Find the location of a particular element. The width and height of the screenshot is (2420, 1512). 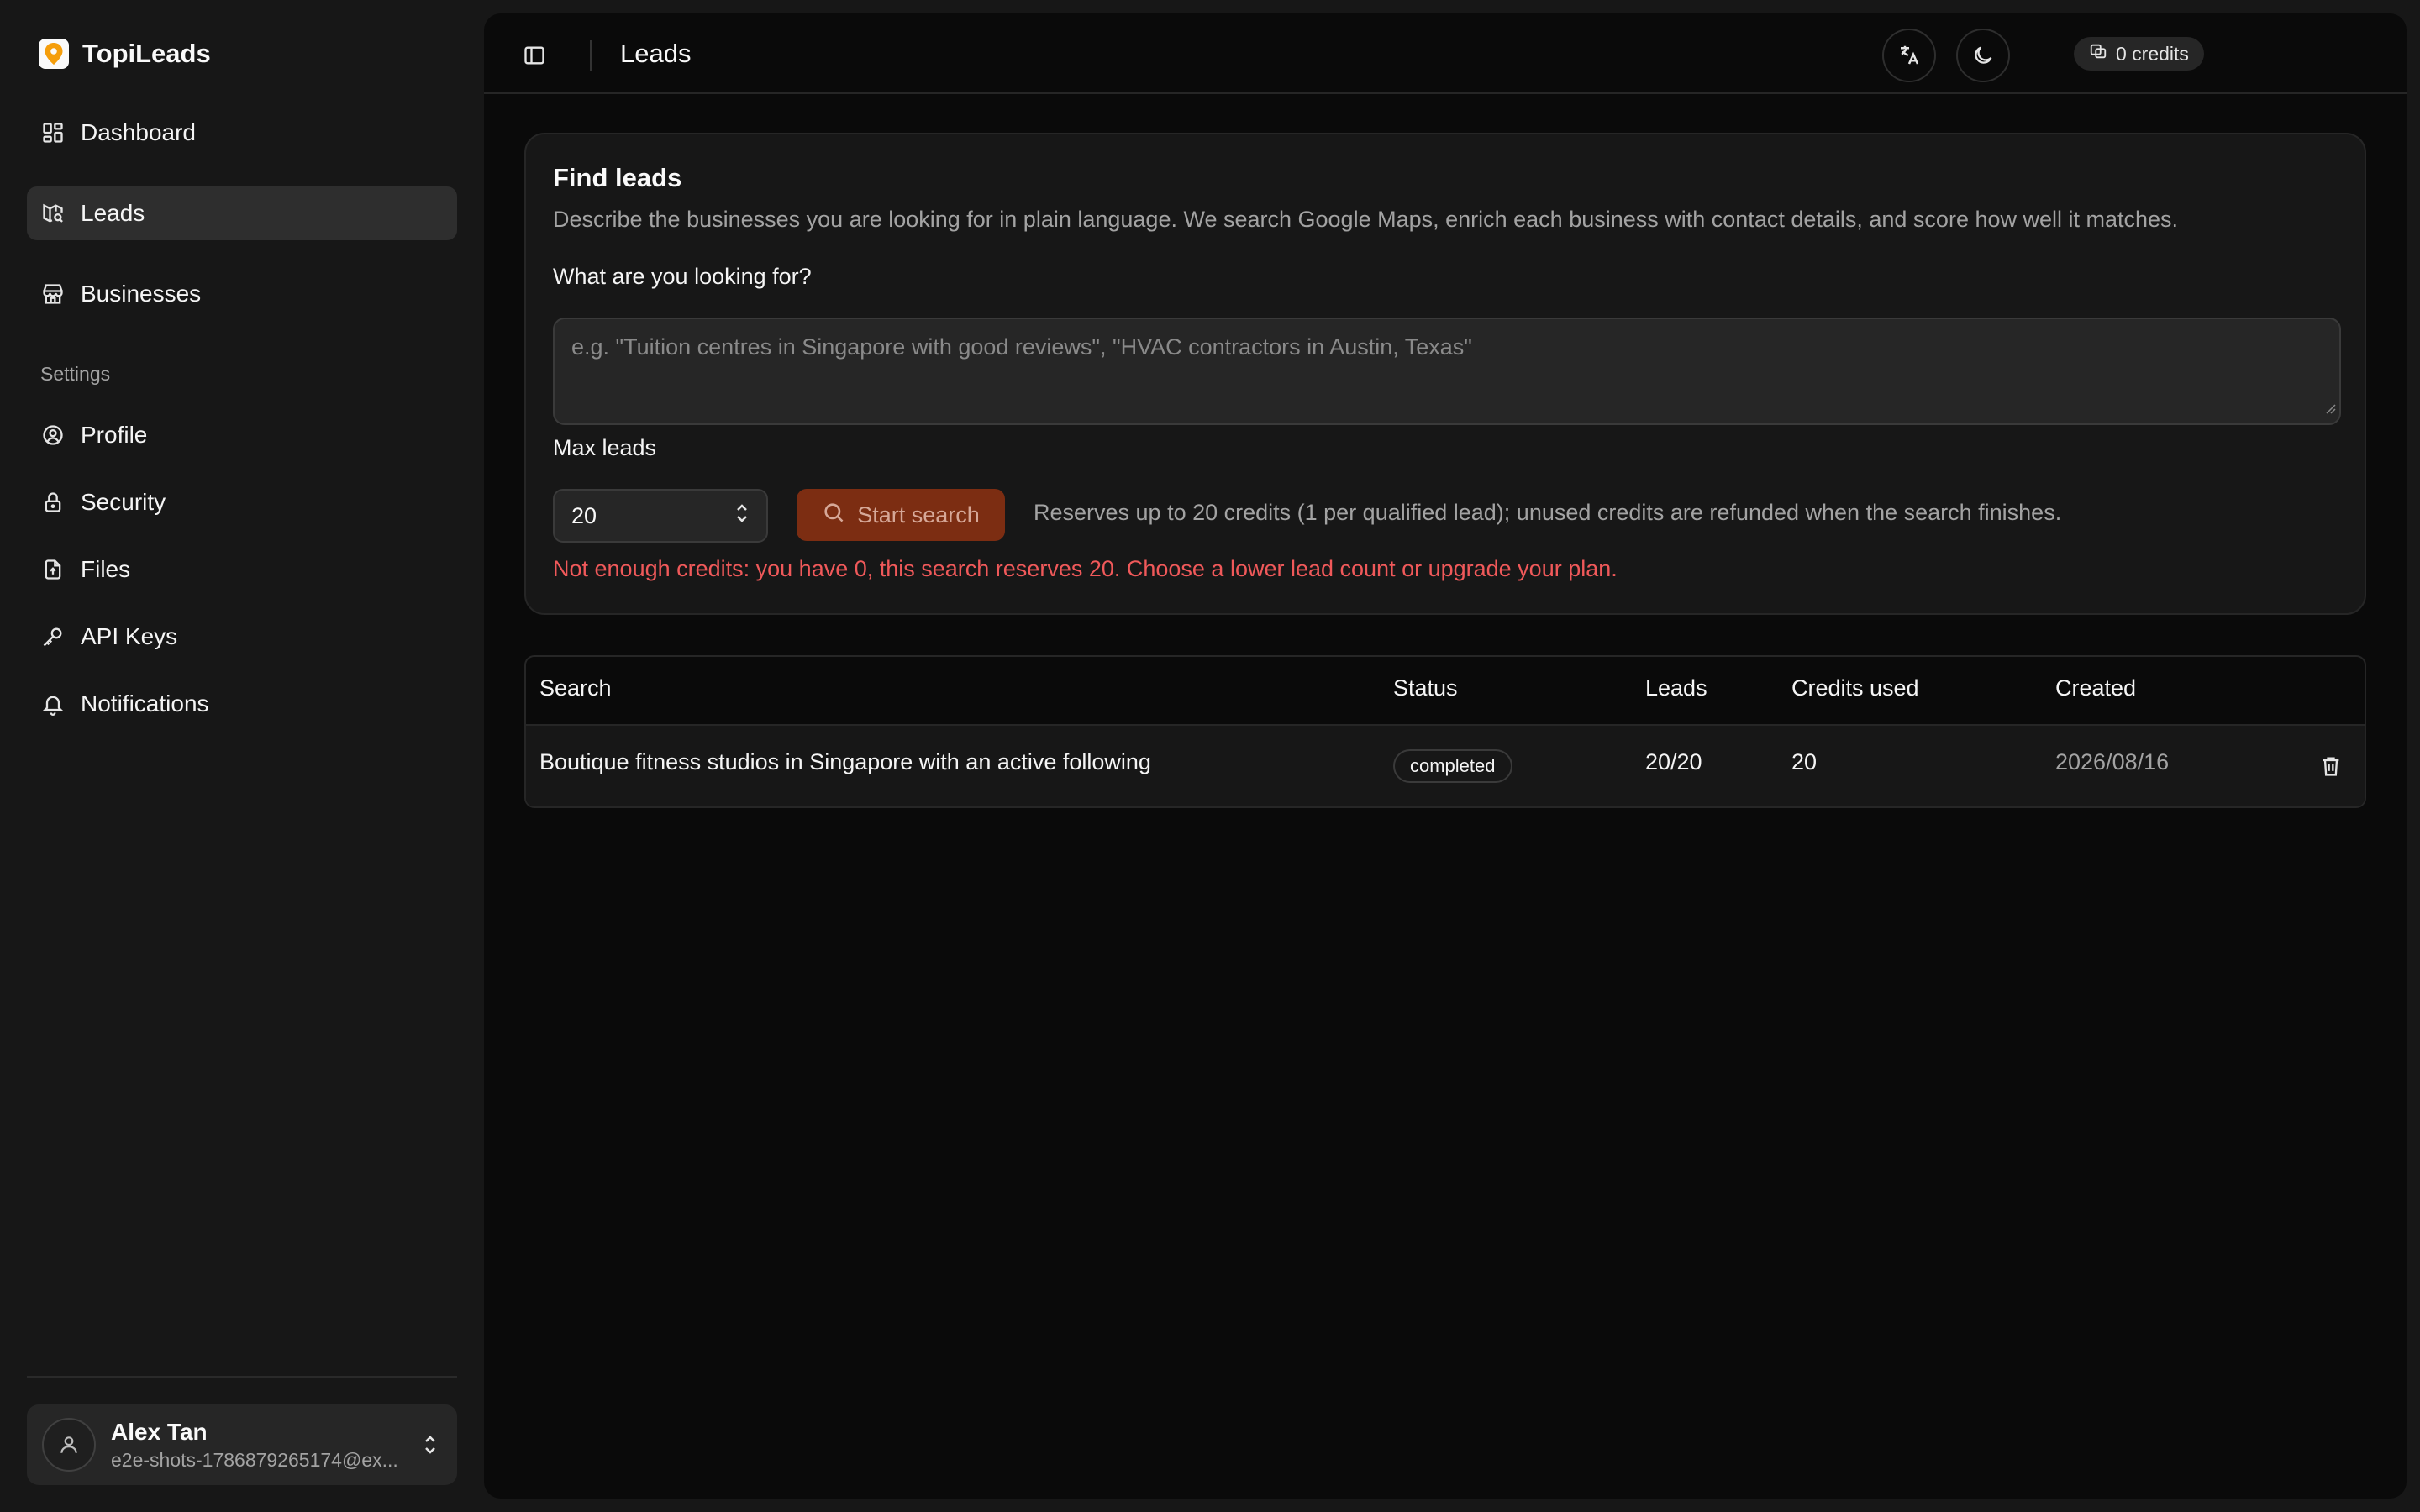

sidebar-item-label: Security is located at coordinates (124, 502).